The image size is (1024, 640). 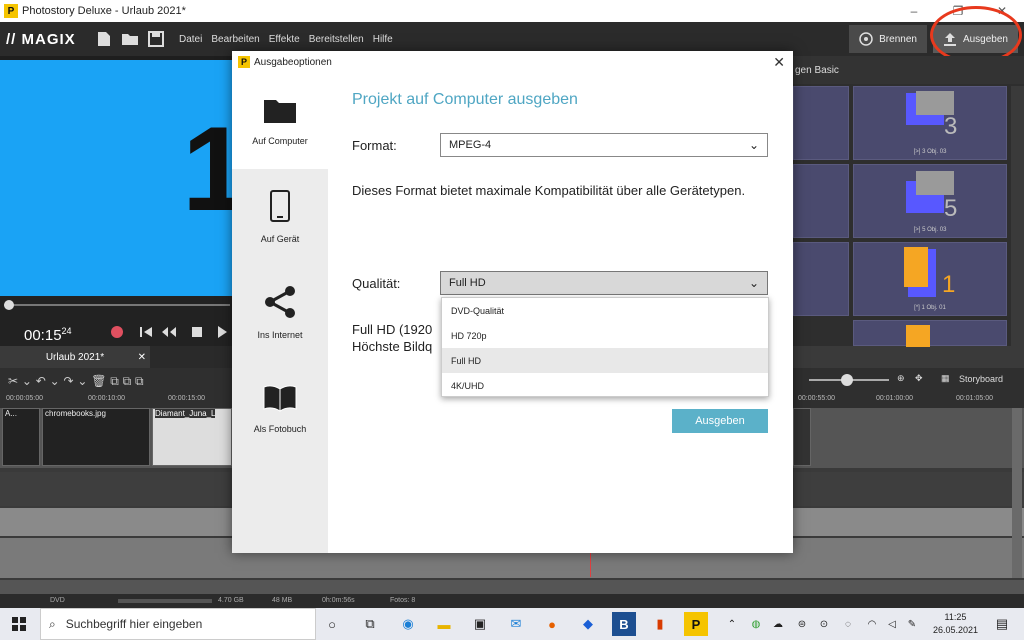 What do you see at coordinates (104, 39) in the screenshot?
I see `new-document-icon` at bounding box center [104, 39].